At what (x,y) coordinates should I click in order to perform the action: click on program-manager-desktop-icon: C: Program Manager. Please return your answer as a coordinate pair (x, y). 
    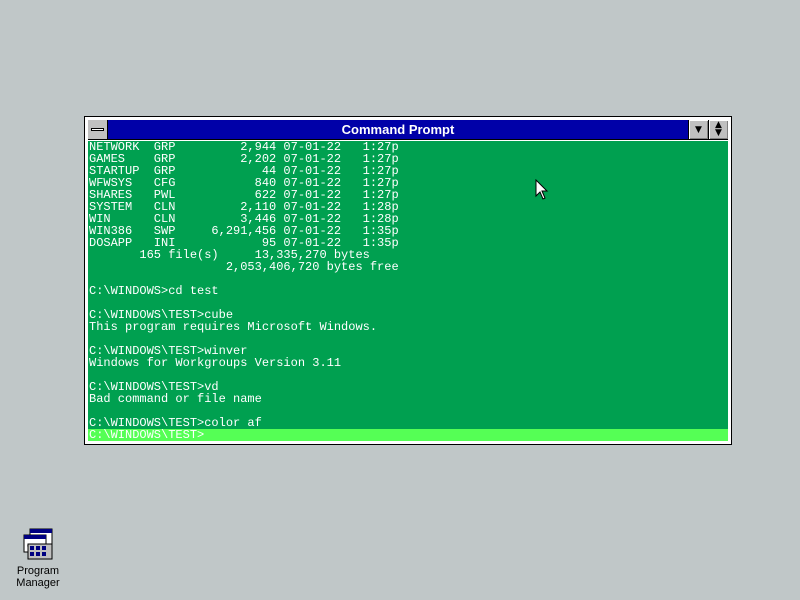
    Looking at the image, I should click on (38, 558).